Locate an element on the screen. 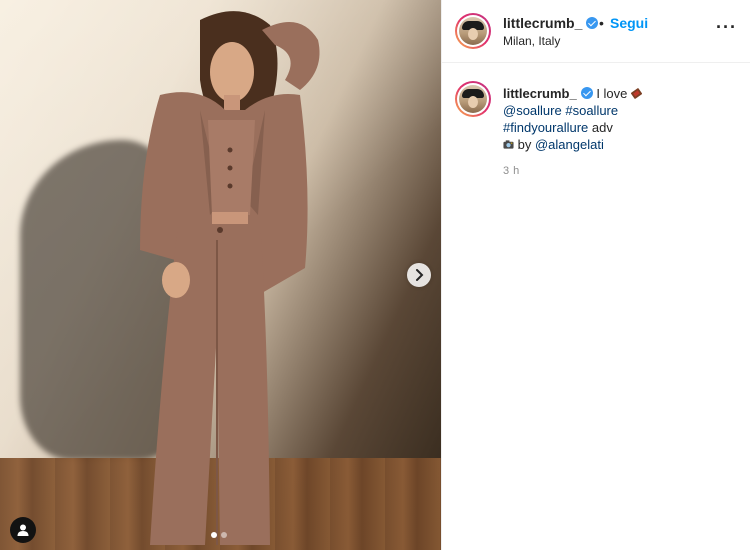  more-options-icon: ··· is located at coordinates (726, 28).